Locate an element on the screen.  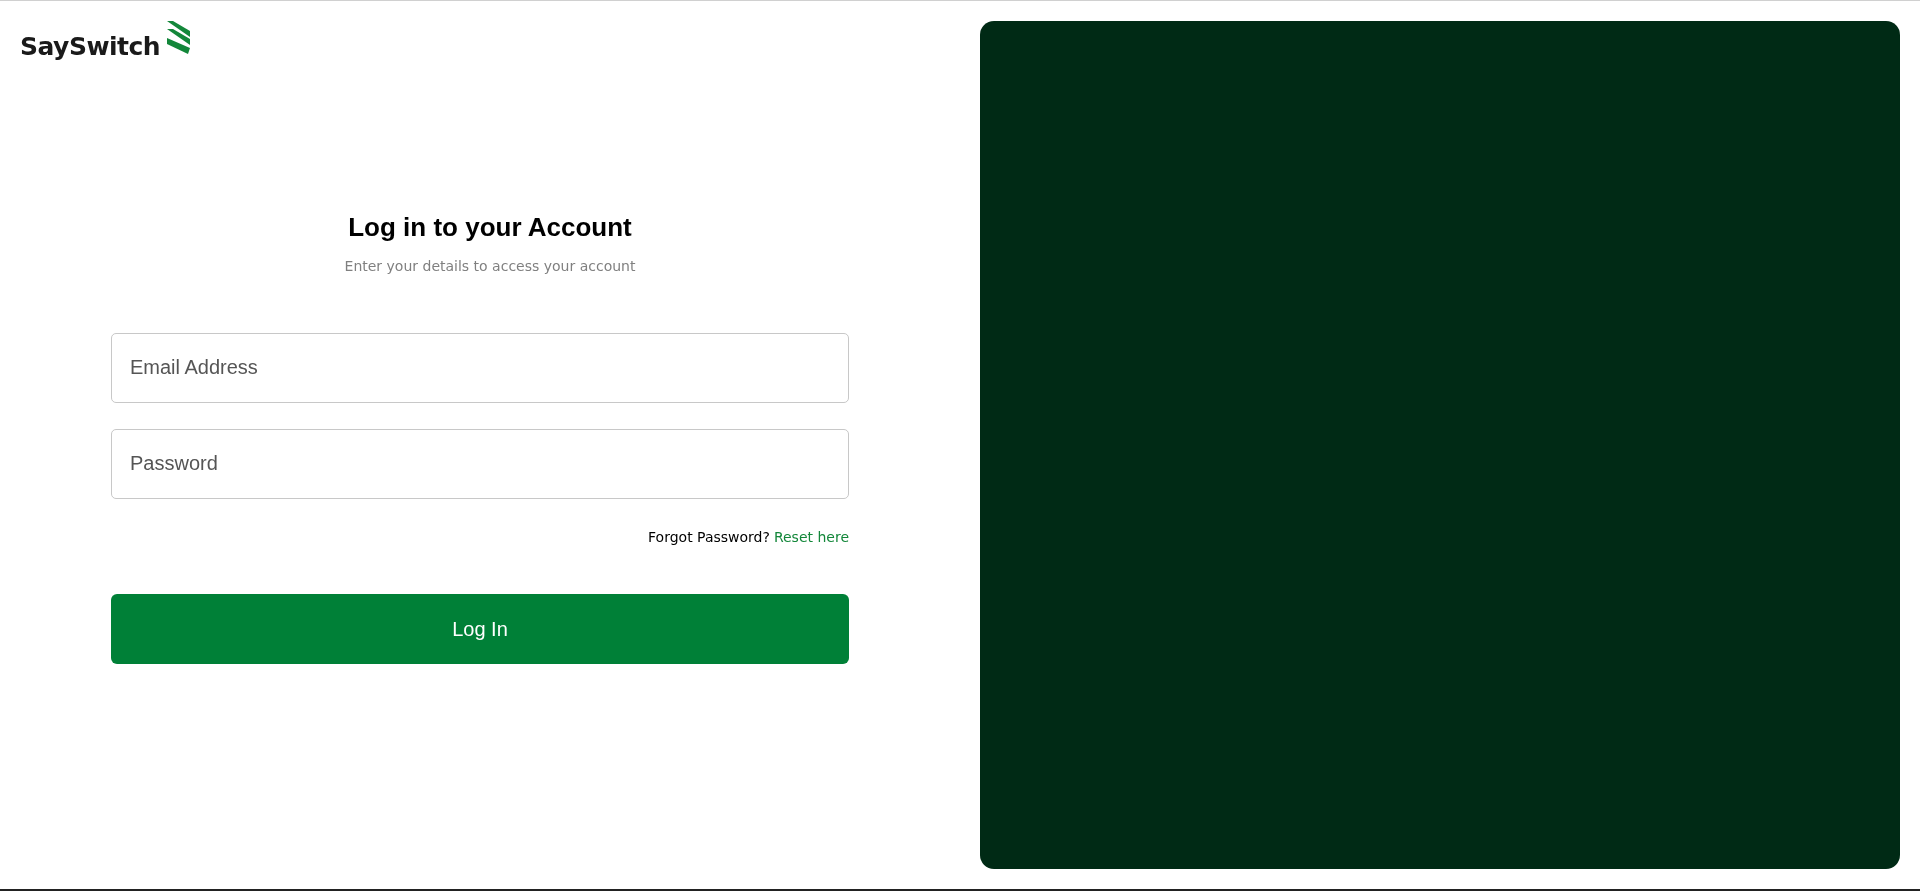
login-title: Log in to your Account is located at coordinates (490, 227).